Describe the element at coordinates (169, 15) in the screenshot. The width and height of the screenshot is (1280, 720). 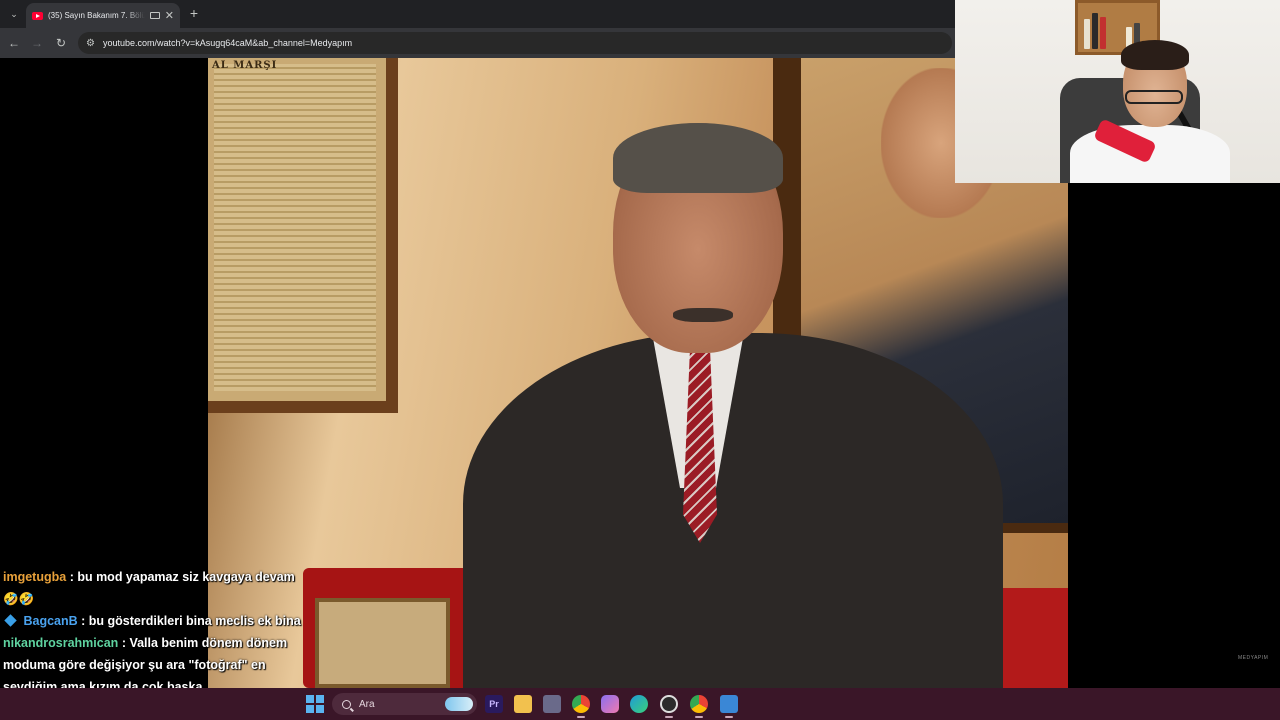
I see `close-tab-icon: ✕` at that location.